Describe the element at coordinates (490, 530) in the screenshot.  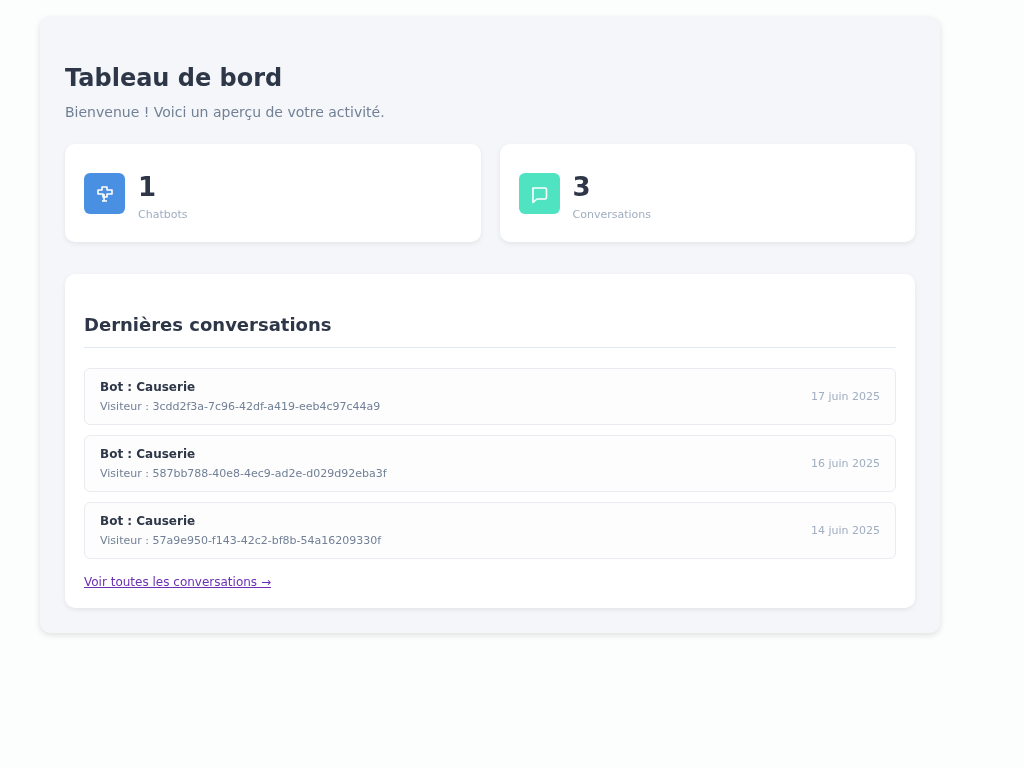
I see `conversation-item: Bot : Causerie Visiteur : 57a9e950-f143-42c2-bf8b-54a16209330f 14 juin 2025` at that location.